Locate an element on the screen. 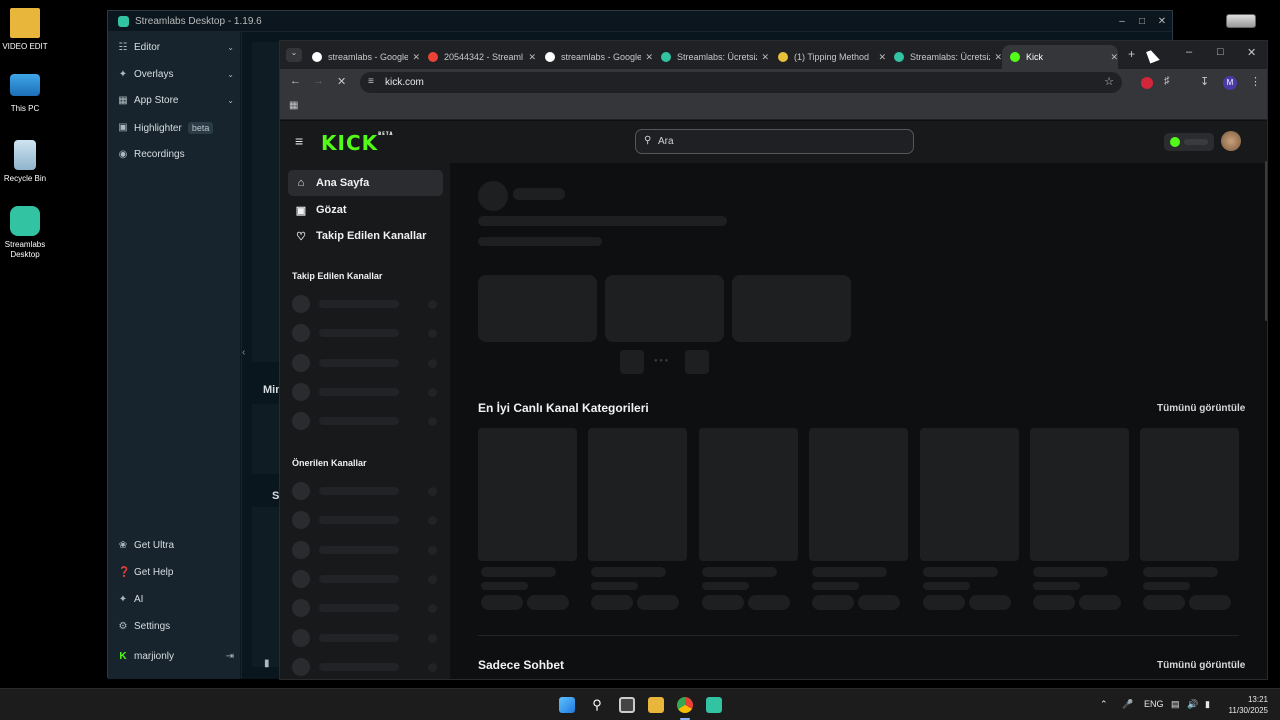  desktop-icon-recycle-bin: Recycle Bin is located at coordinates (25, 162).